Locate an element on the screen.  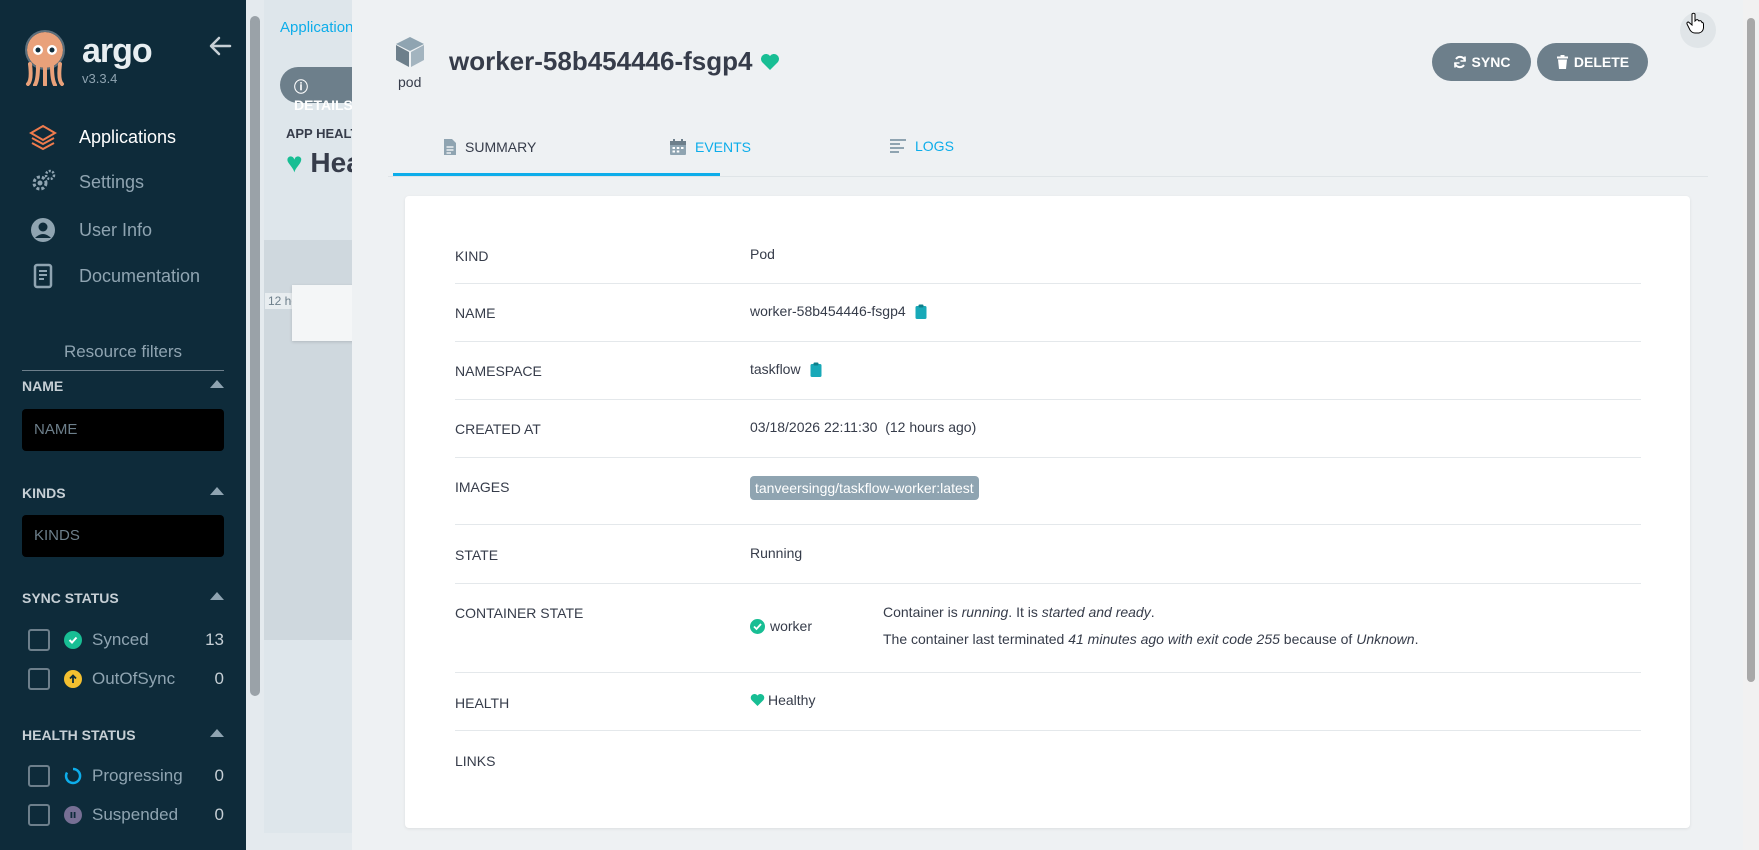
field-value: Running is located at coordinates (776, 553).